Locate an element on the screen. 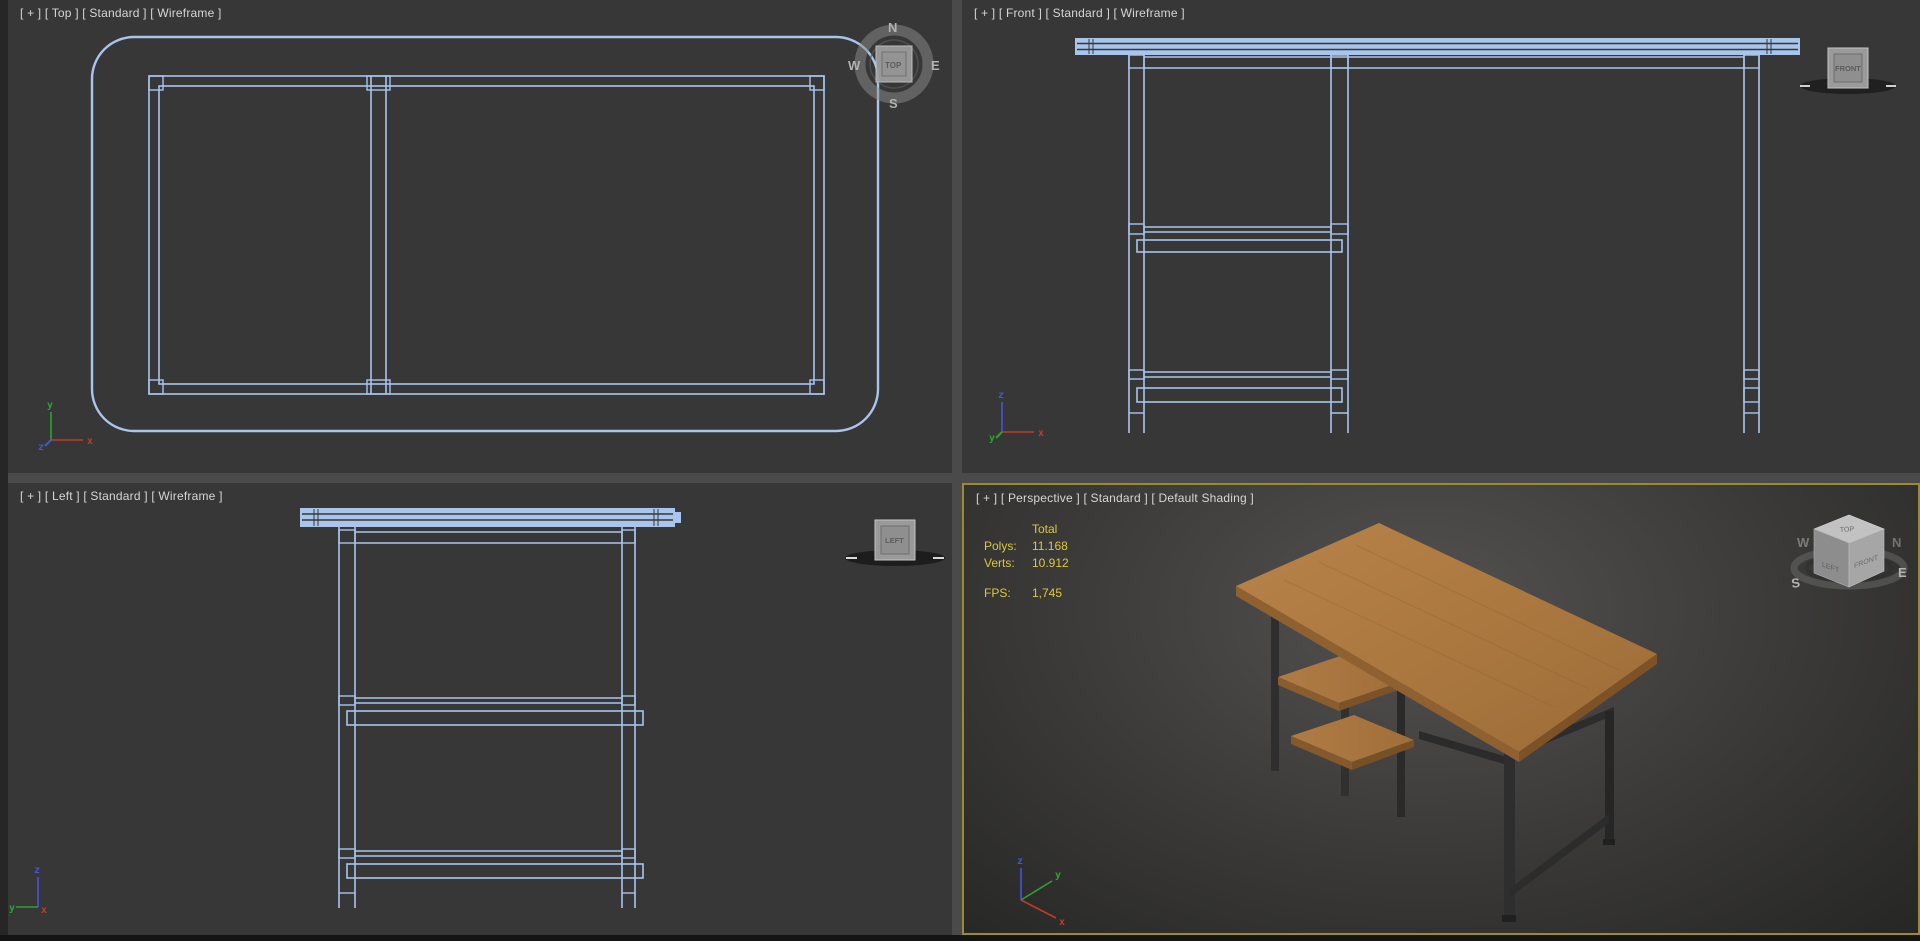  bottom-edge-strip is located at coordinates (960, 938).